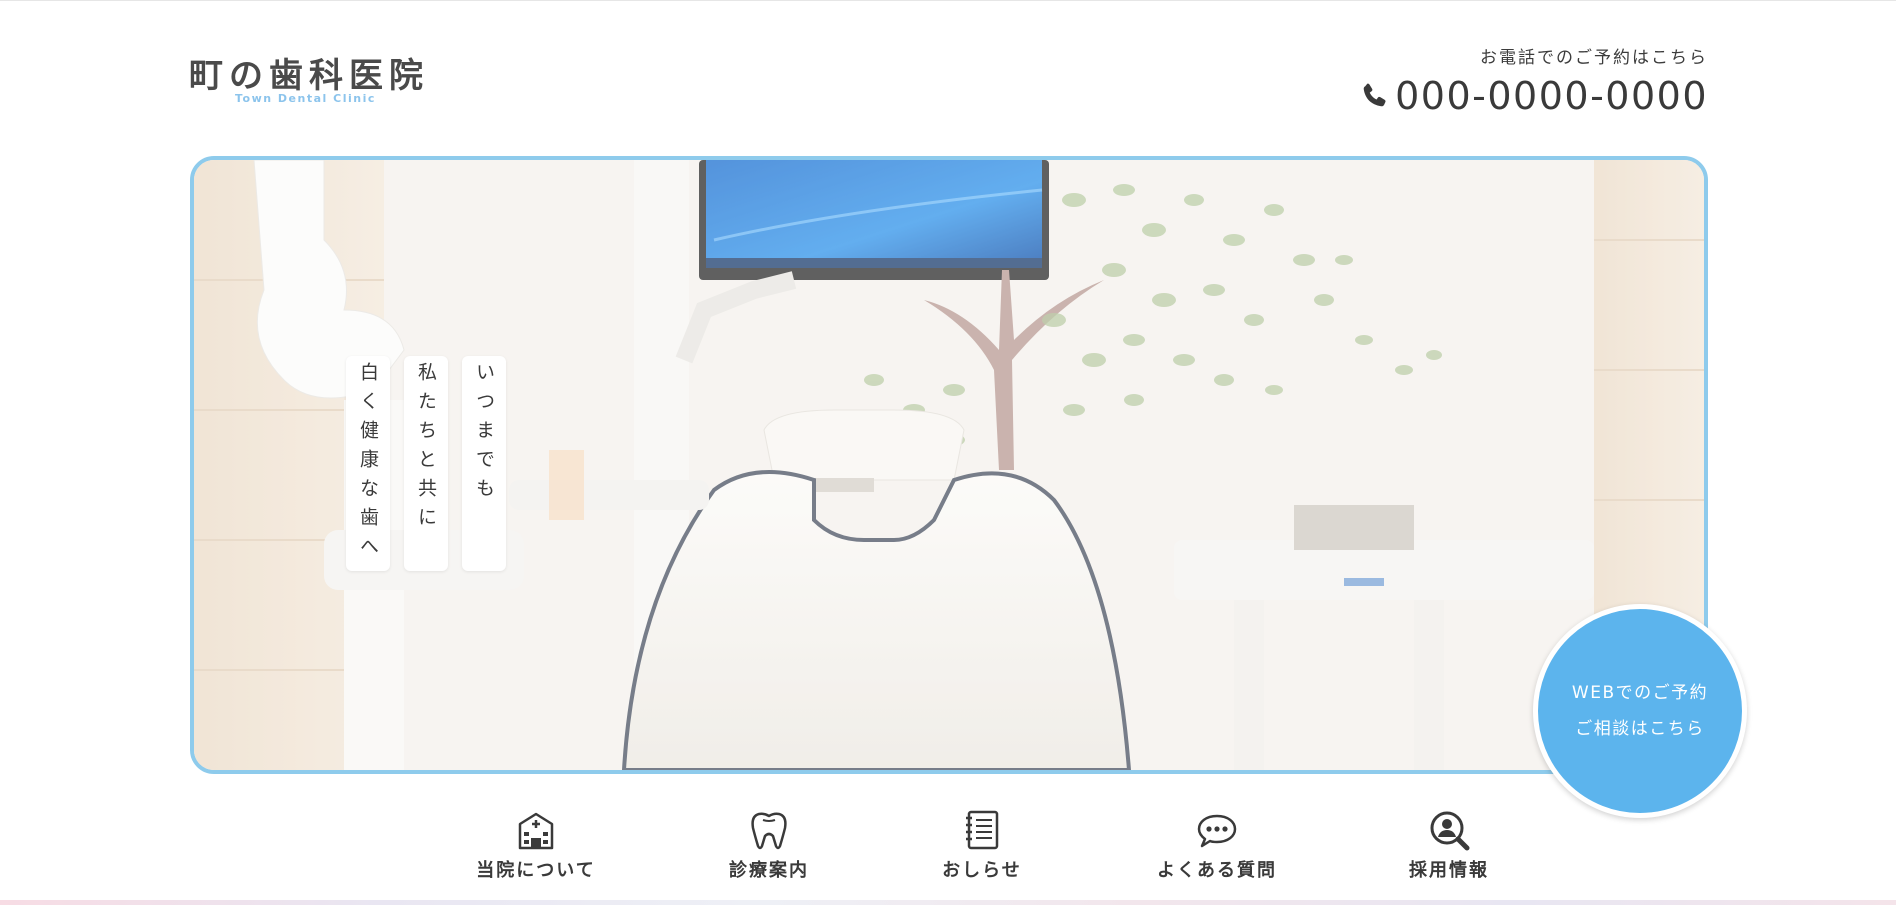 This screenshot has width=1896, height=905. Describe the element at coordinates (1374, 95) in the screenshot. I see `phone-icon` at that location.